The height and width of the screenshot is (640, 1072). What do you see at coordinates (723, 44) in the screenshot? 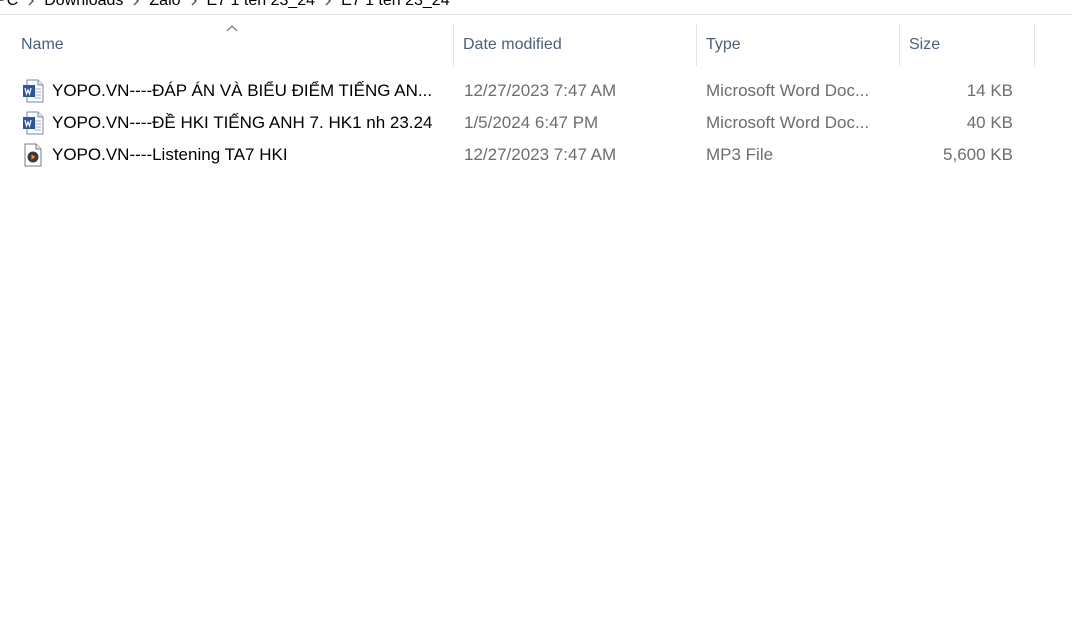
I see `column-header-type-label: Type` at bounding box center [723, 44].